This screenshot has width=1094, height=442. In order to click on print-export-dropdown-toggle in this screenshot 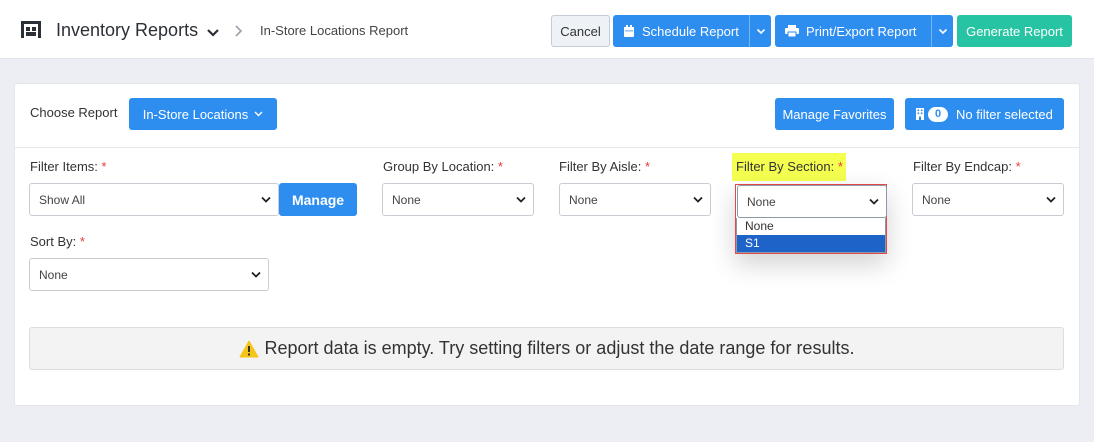, I will do `click(942, 31)`.